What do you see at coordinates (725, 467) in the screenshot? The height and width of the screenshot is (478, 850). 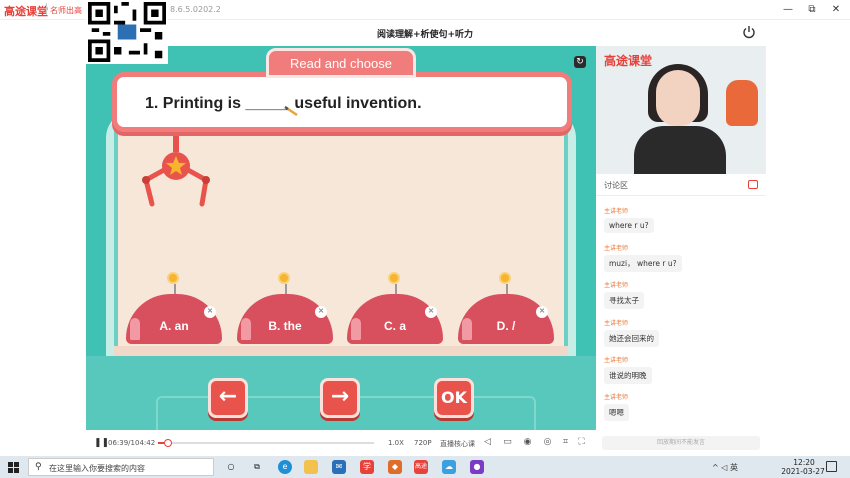 I see `system-tray: ^ ◁ 英` at bounding box center [725, 467].